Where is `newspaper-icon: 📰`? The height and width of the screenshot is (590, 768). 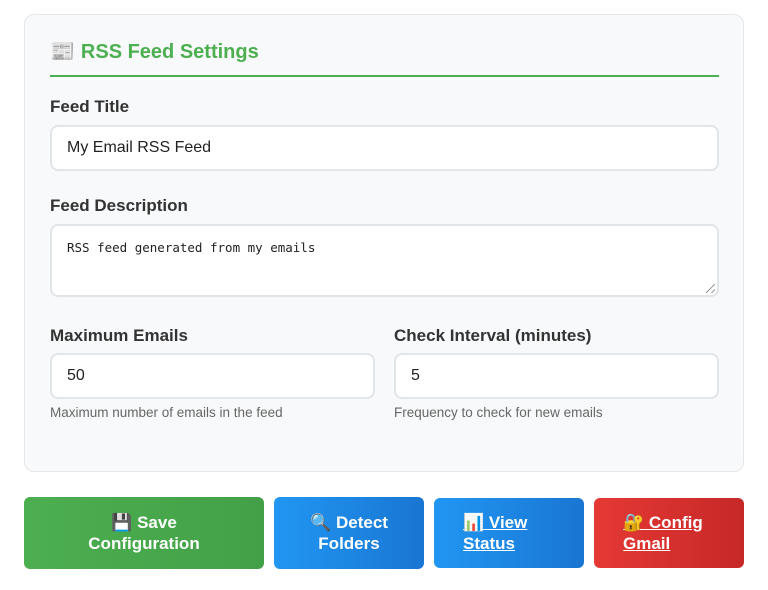 newspaper-icon: 📰 is located at coordinates (62, 52).